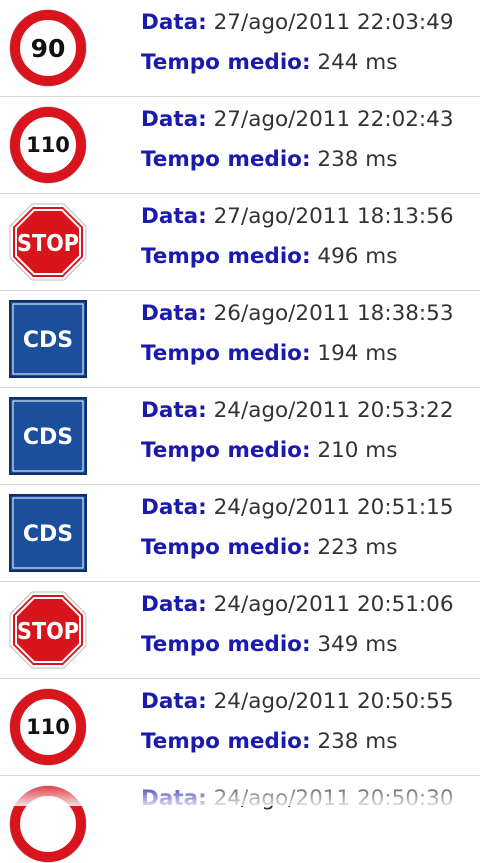  I want to click on date-value: 27/ago/2011 22:02:43, so click(333, 119).